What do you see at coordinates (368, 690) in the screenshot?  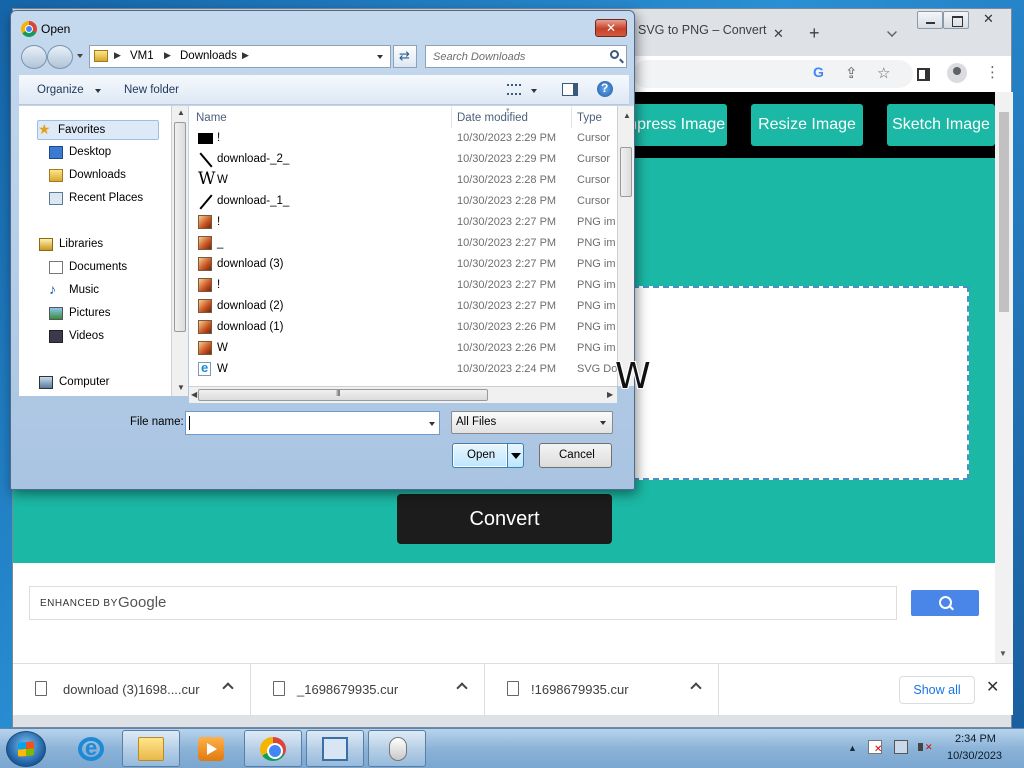 I see `download-item: _1698679935.cur` at bounding box center [368, 690].